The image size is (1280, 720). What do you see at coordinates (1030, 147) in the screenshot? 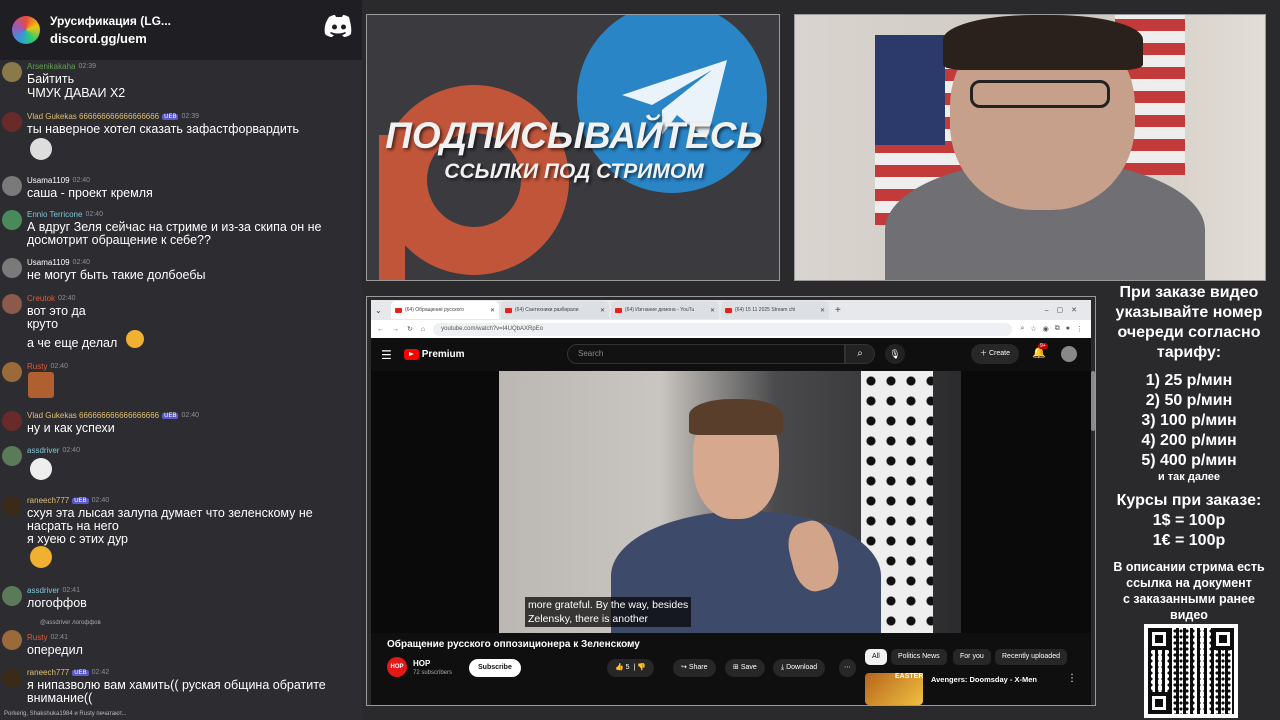
I see `webcam-feed` at bounding box center [1030, 147].